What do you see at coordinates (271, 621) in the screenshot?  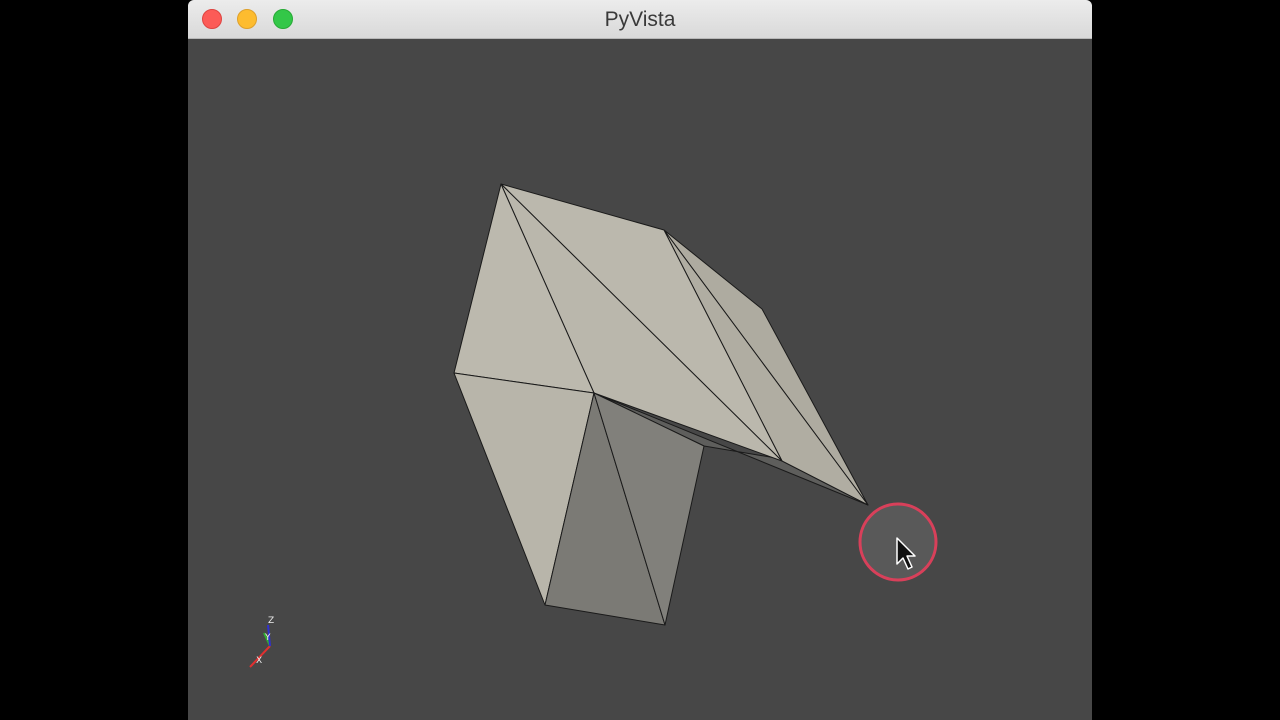 I see `z-axis-label: Z` at bounding box center [271, 621].